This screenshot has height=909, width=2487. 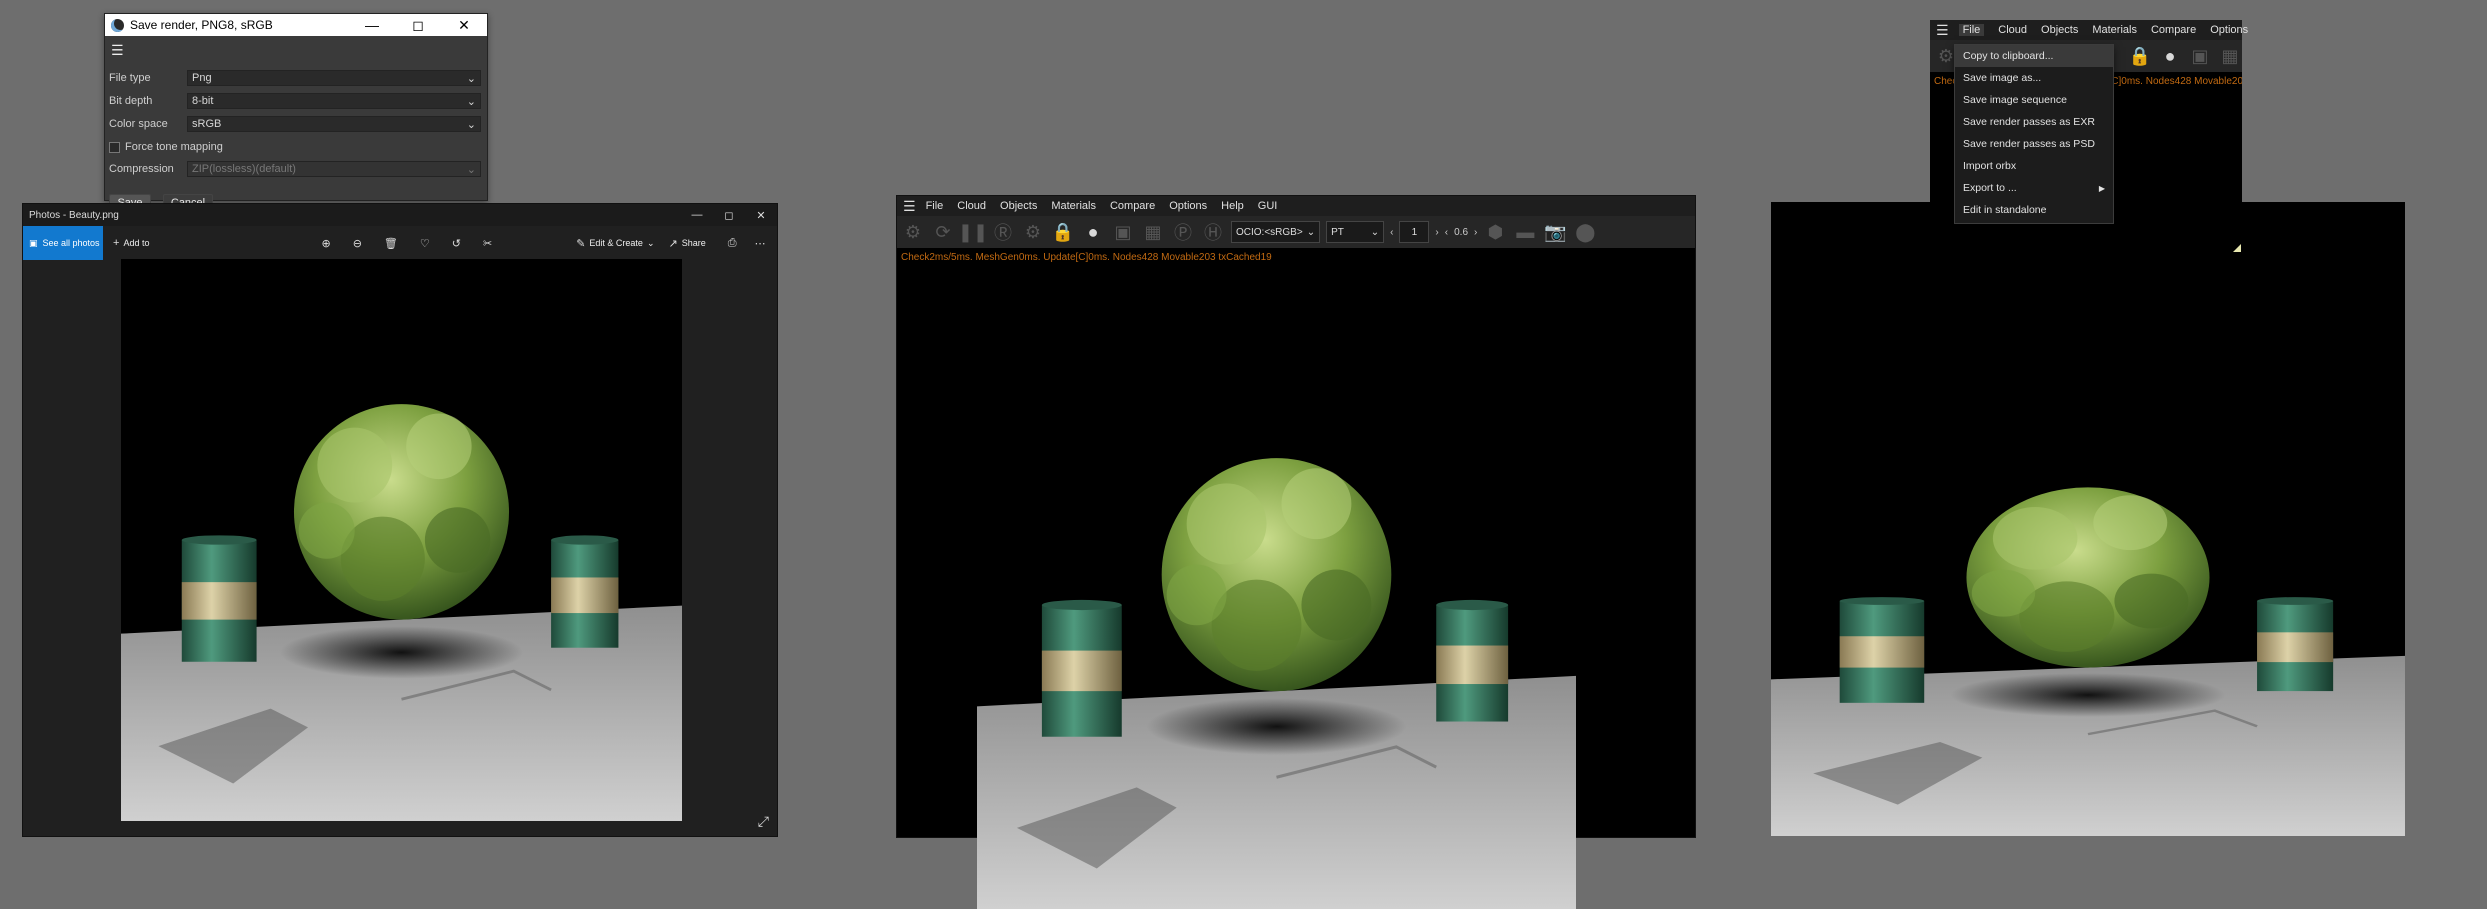 I want to click on photos-title: Photos - Beauty.png, so click(x=74, y=215).